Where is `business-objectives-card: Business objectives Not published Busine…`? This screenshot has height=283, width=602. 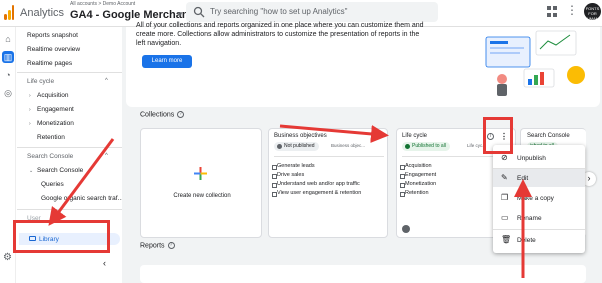 business-objectives-card: Business objectives Not published Busine… is located at coordinates (328, 183).